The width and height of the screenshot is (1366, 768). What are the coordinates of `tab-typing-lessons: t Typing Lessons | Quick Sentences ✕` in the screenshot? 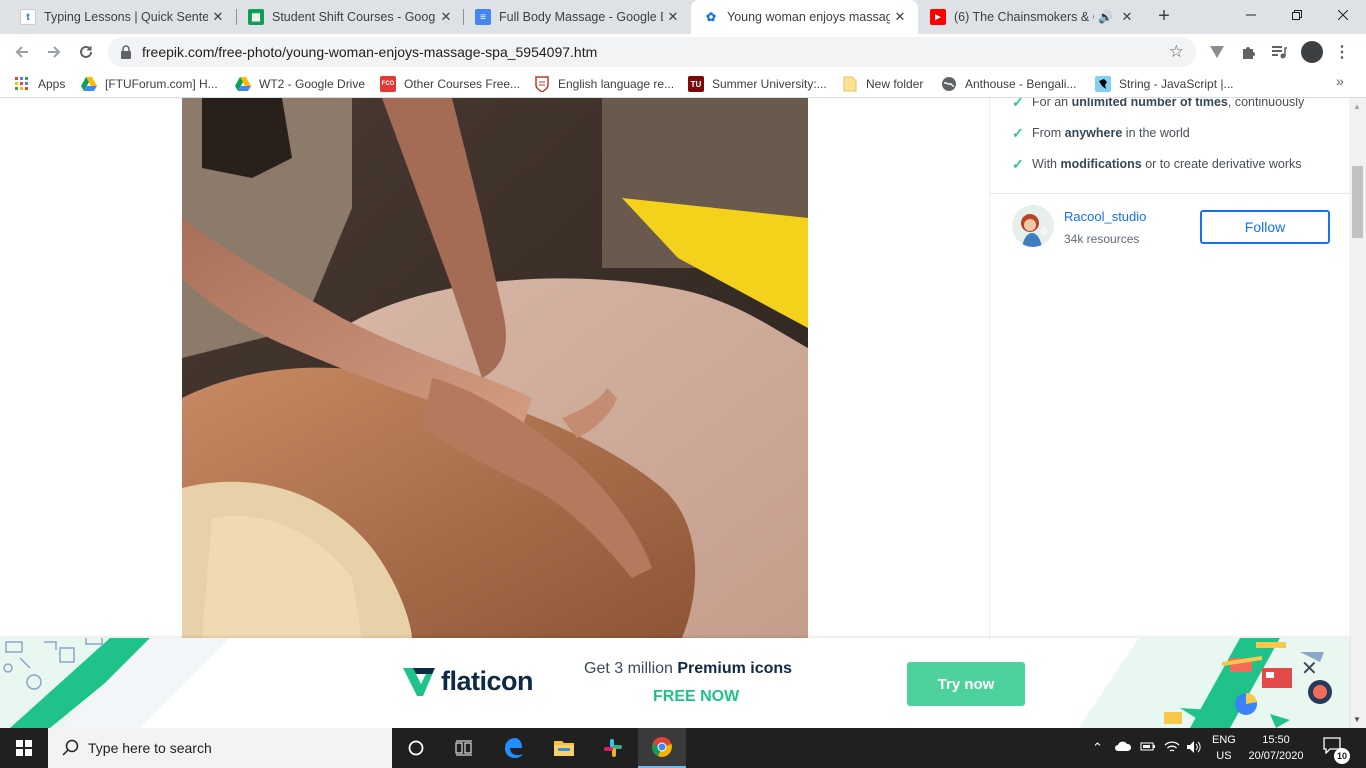 It's located at (122, 17).